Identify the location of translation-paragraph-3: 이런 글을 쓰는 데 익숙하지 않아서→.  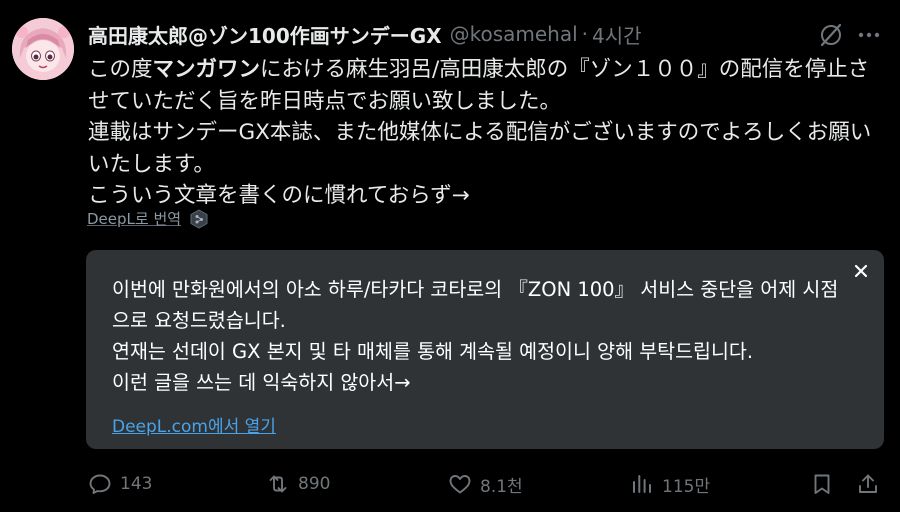
(261, 382).